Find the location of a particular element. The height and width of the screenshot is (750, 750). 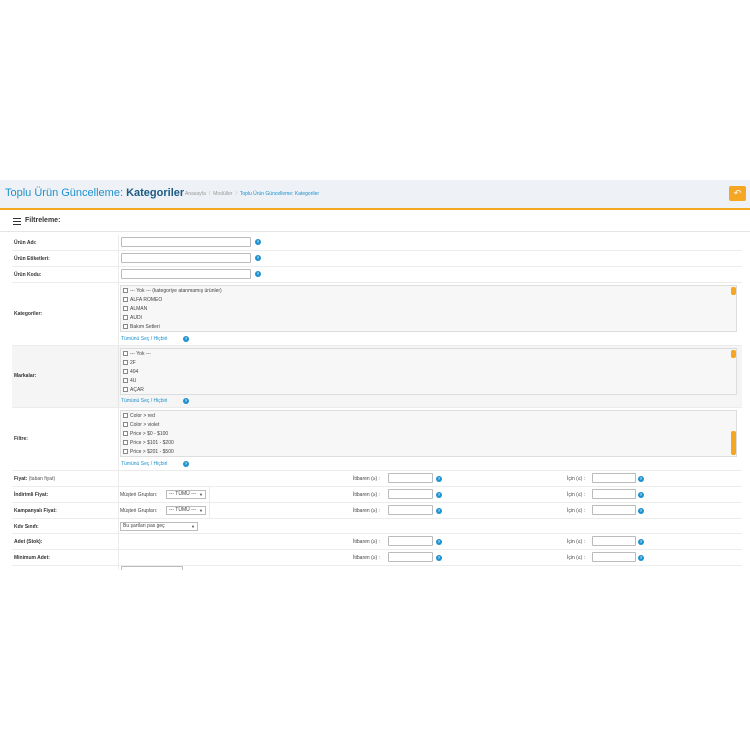

customer-groups-label: Müşteri Grupları: is located at coordinates (139, 511).